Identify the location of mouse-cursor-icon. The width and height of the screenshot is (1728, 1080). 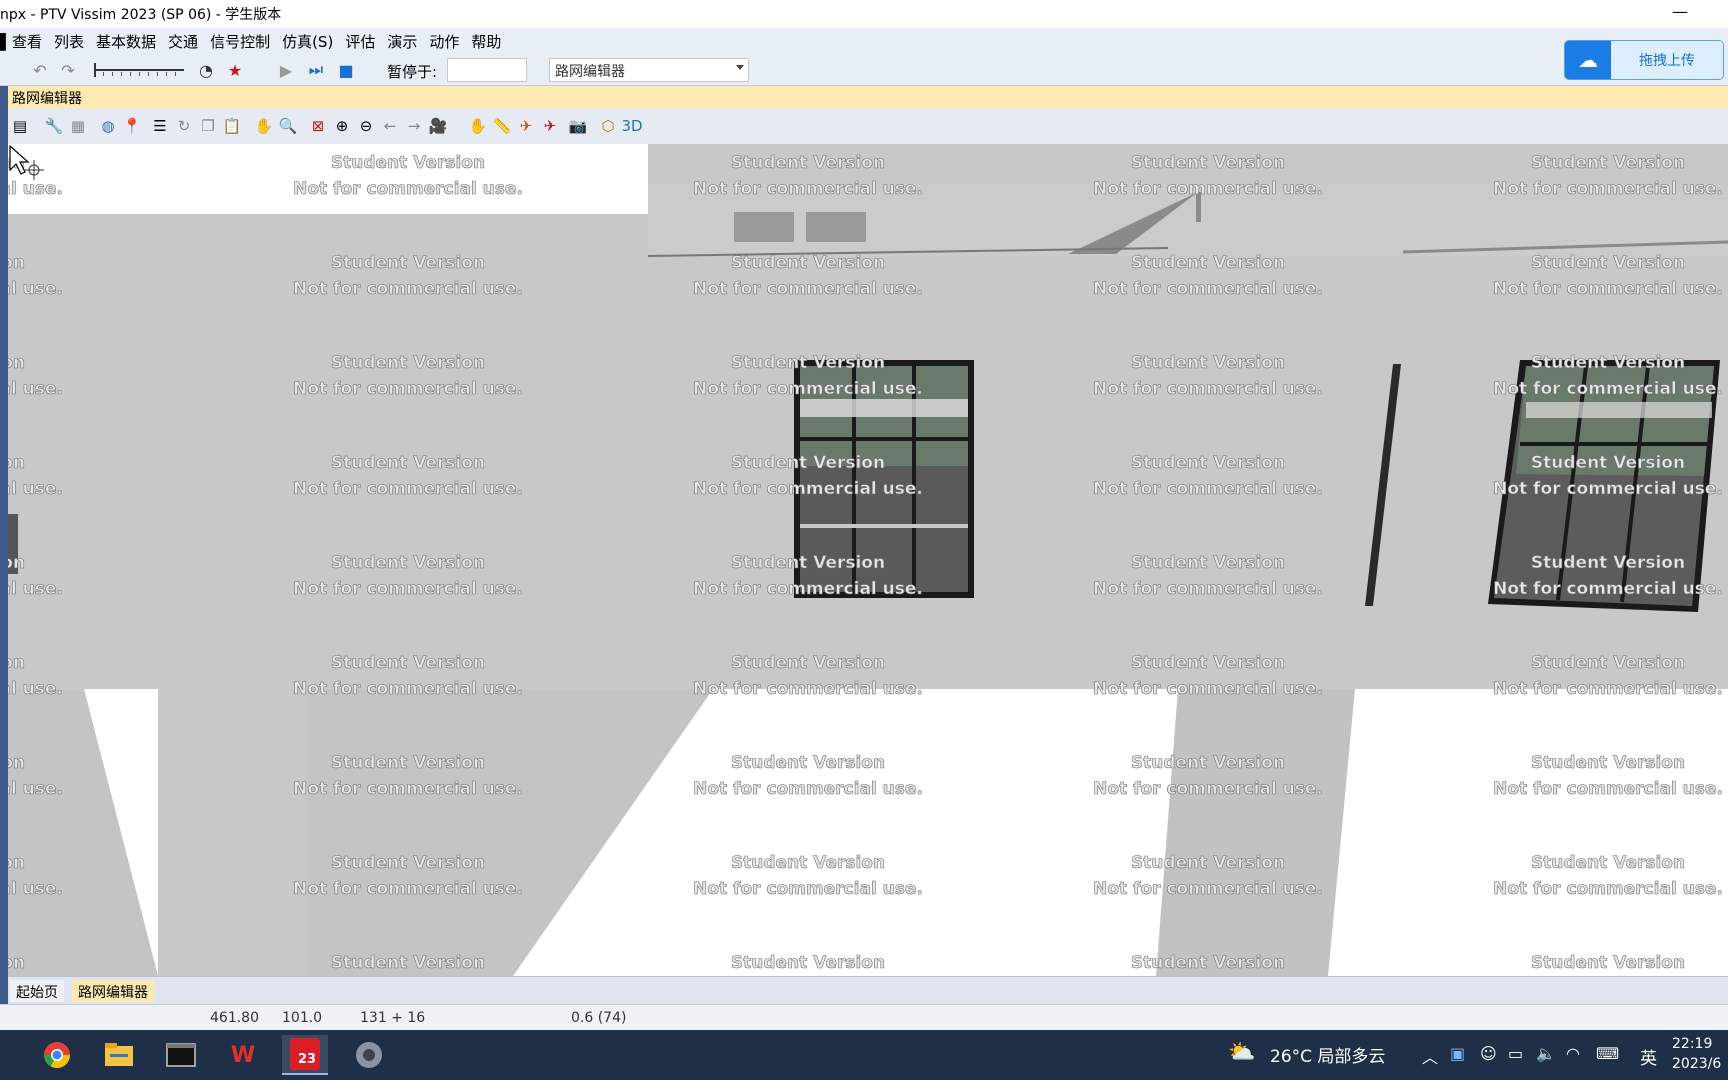
(26, 162).